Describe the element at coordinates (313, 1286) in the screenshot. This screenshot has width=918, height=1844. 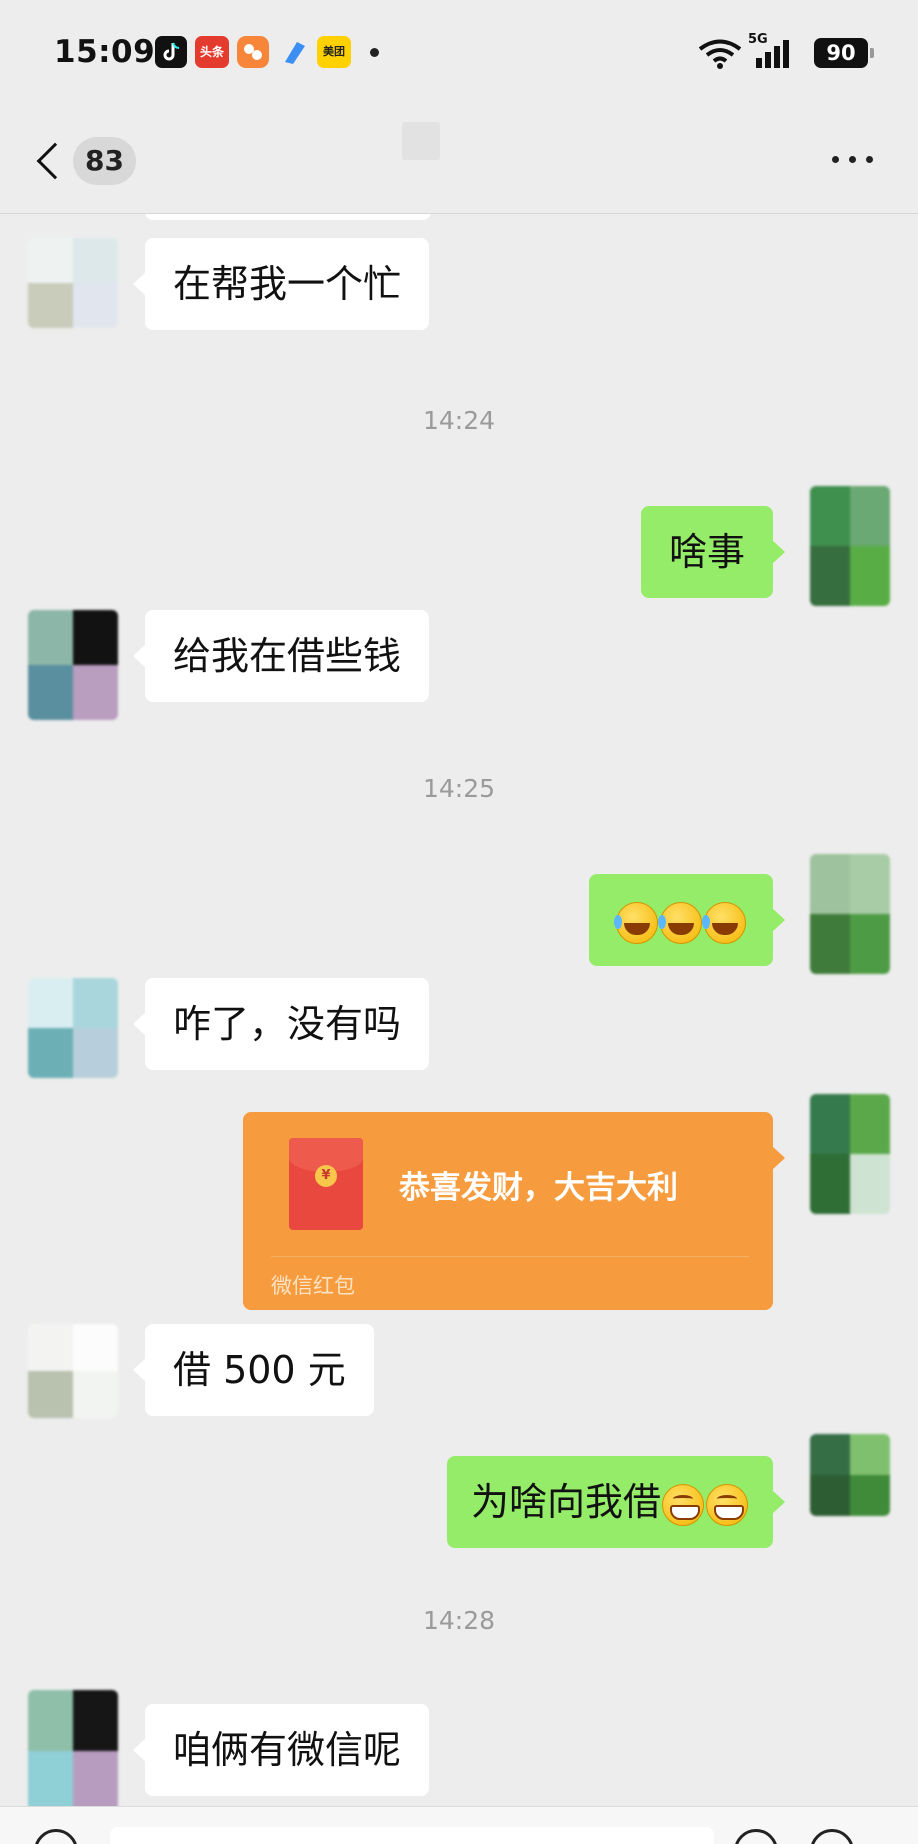
I see `red-packet-label: 微信红包` at that location.